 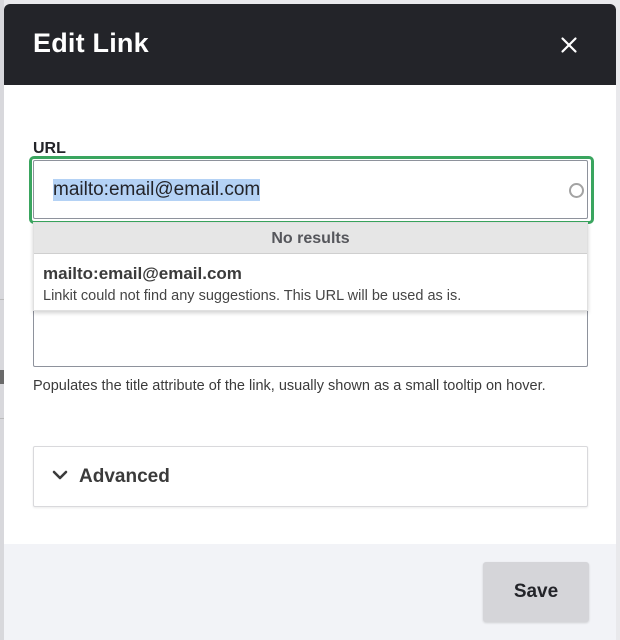 I want to click on dialog-header: Edit Link, so click(x=310, y=44).